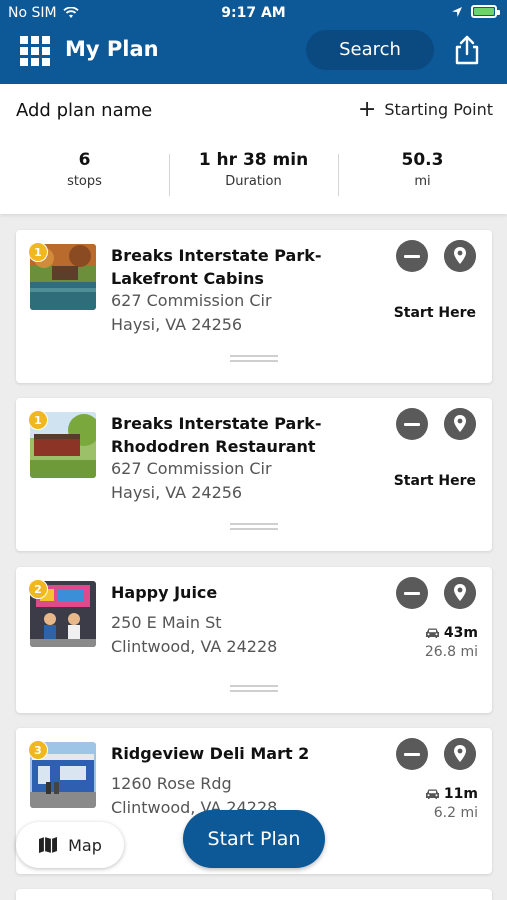  I want to click on app-header: No SIM 9:17 AM My Plan Search, so click(253, 42).